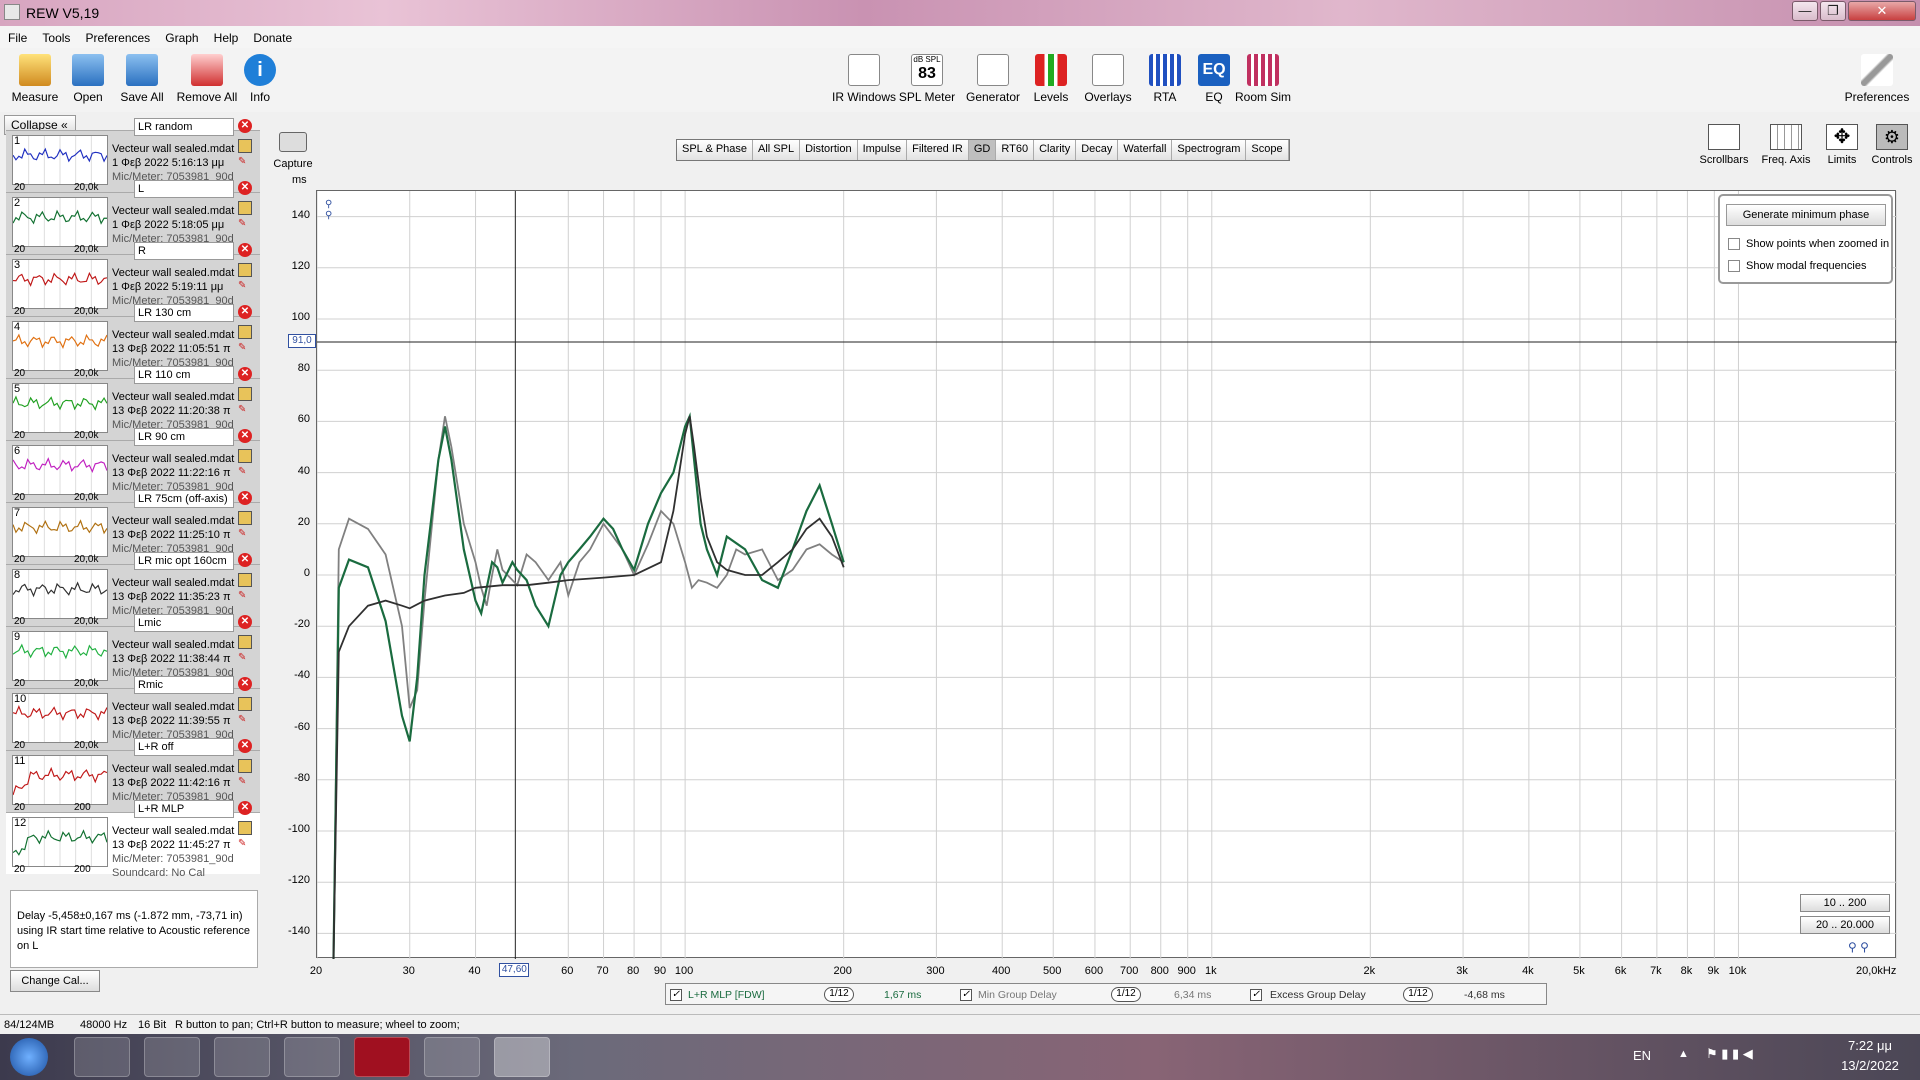  What do you see at coordinates (903, 995) in the screenshot?
I see `legend-s1-value: 1,67 ms` at bounding box center [903, 995].